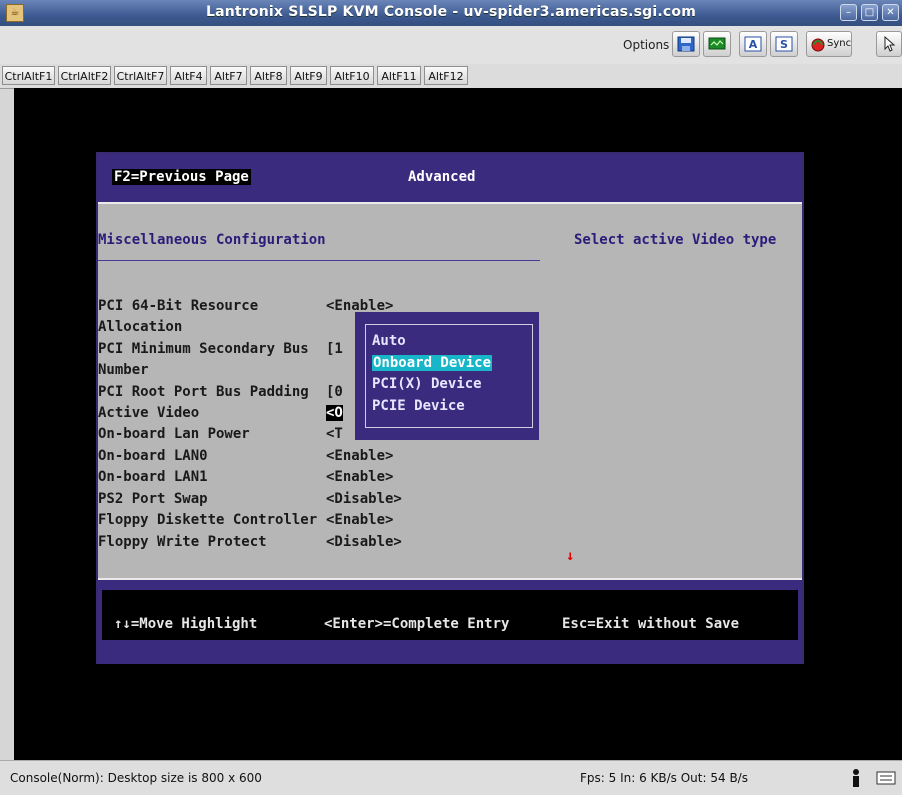 The image size is (902, 795). What do you see at coordinates (178, 306) in the screenshot?
I see `setting-label: PCI 64-Bit Resource` at bounding box center [178, 306].